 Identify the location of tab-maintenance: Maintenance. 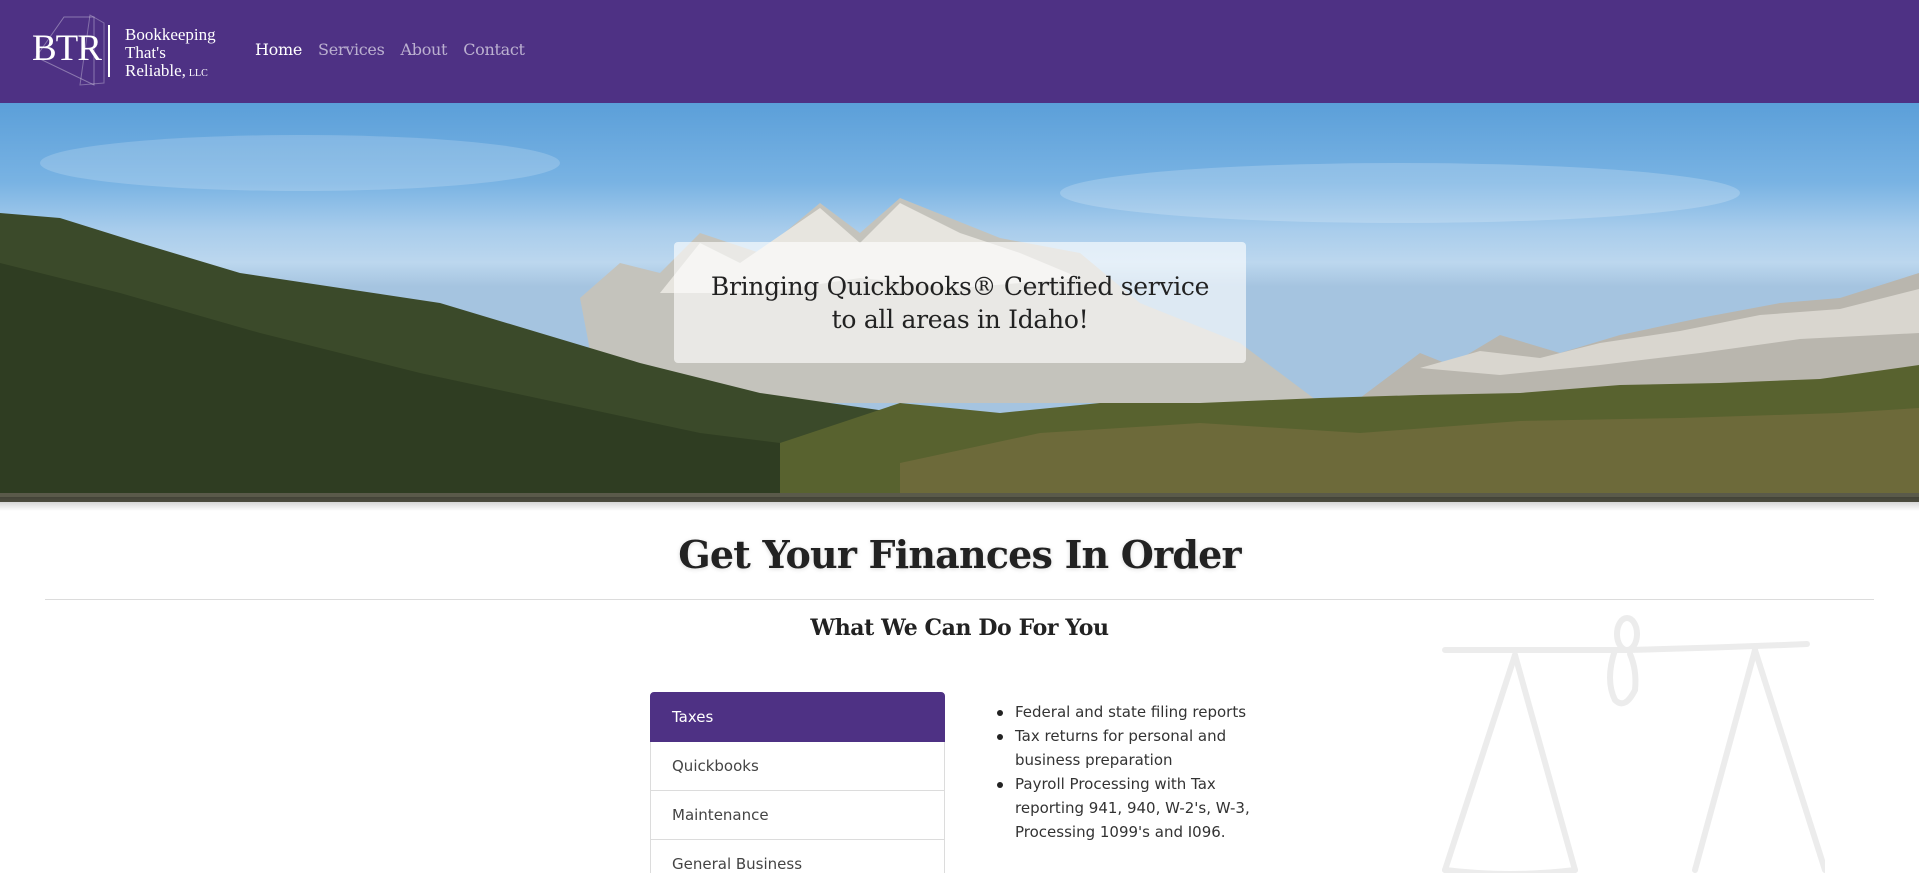
(797, 815).